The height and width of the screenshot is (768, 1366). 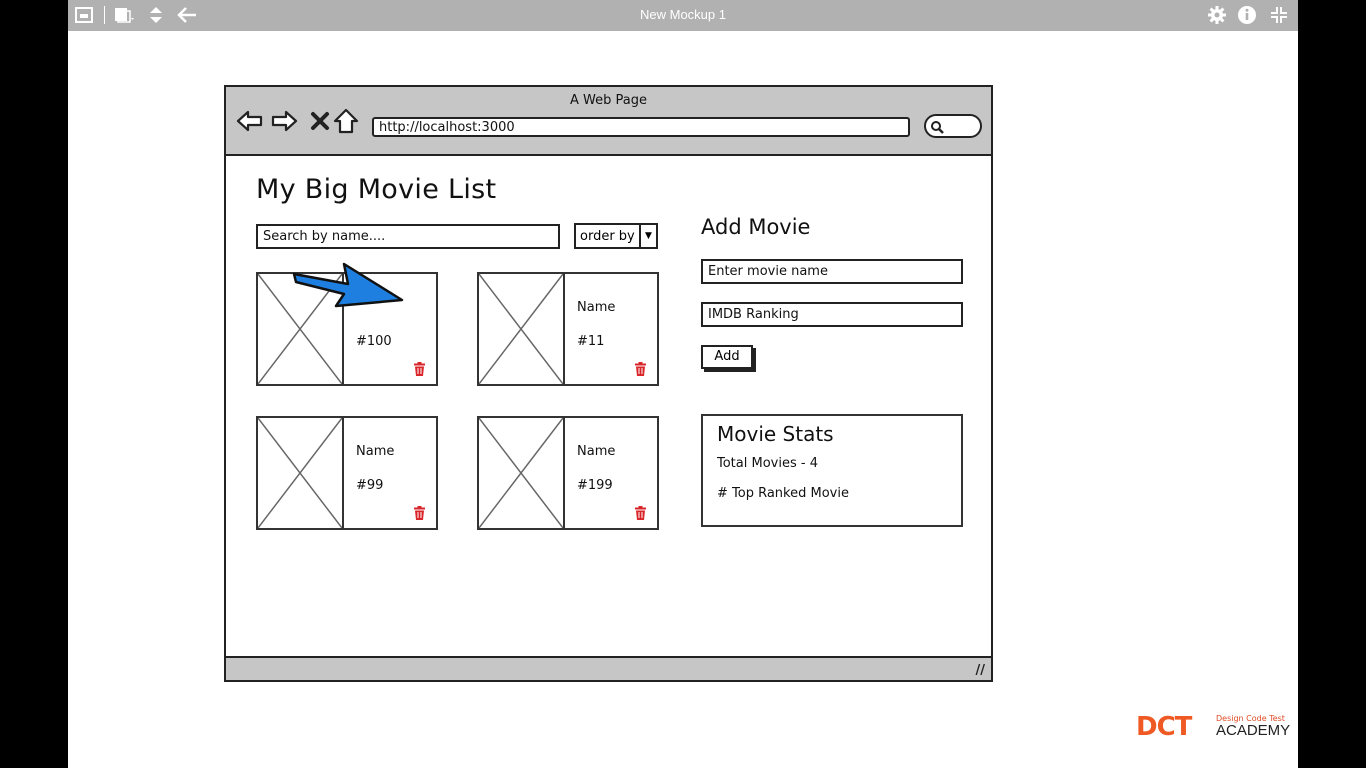 I want to click on app-toolbar: New Mockup 1, so click(x=683, y=15).